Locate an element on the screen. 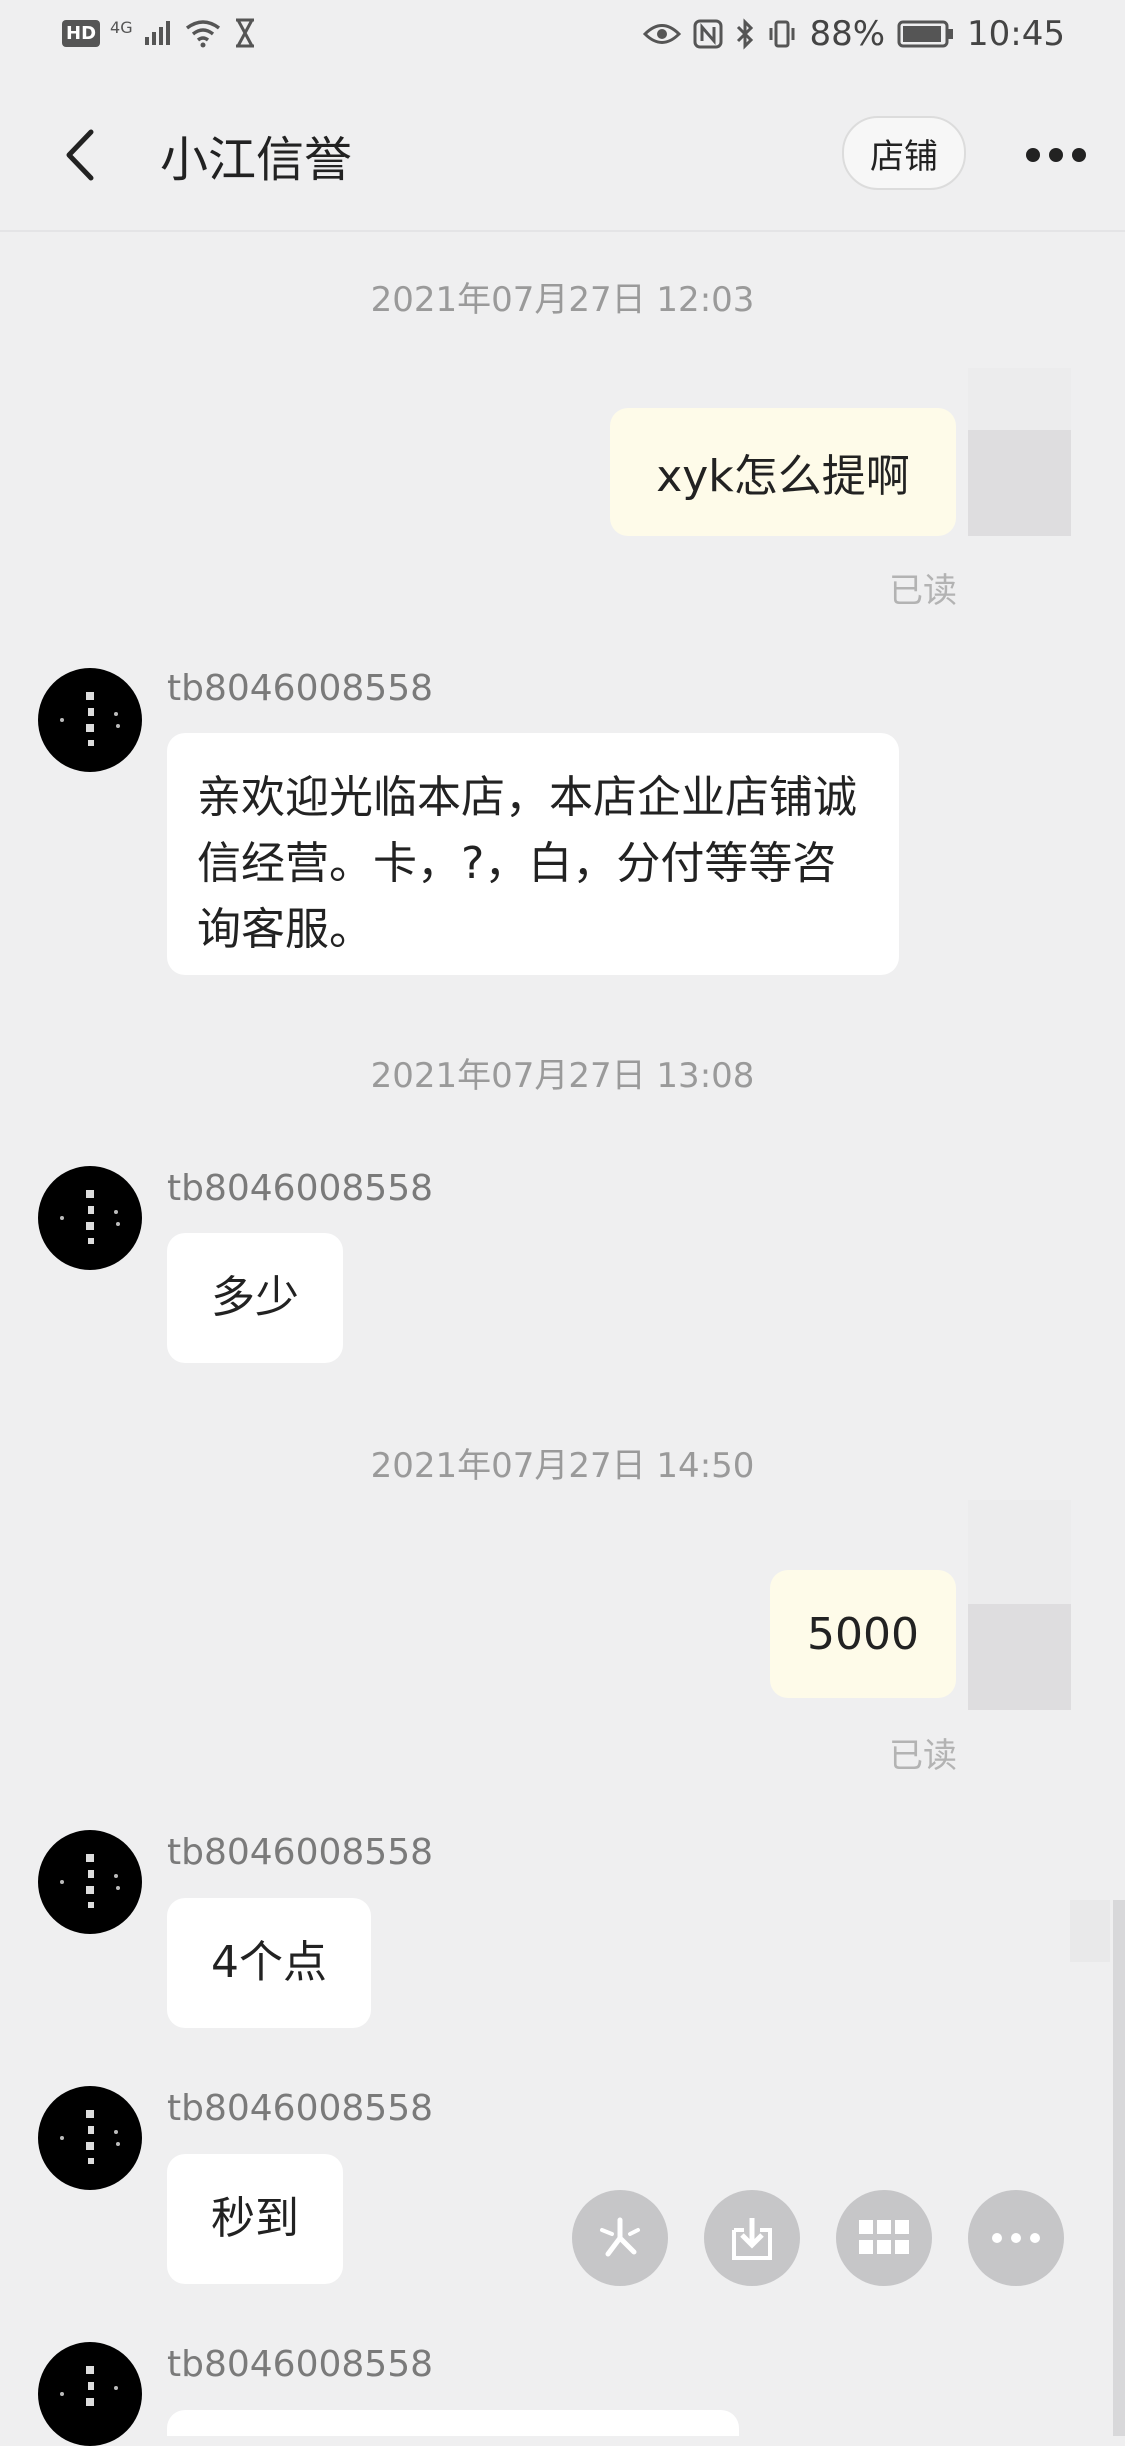 The image size is (1125, 2446). timestamp: 2021年07月27日 12:03 is located at coordinates (562, 300).